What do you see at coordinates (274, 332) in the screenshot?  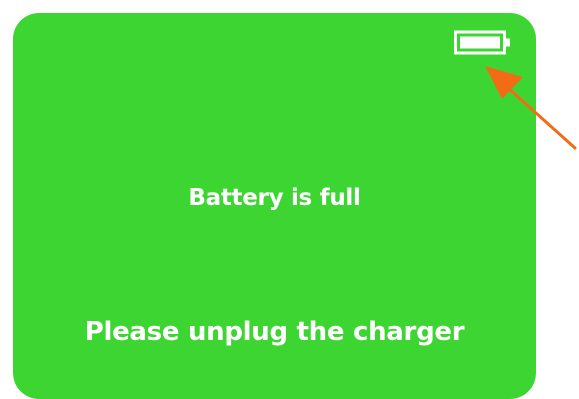 I see `unplug-charger-message: Please unplug the charger` at bounding box center [274, 332].